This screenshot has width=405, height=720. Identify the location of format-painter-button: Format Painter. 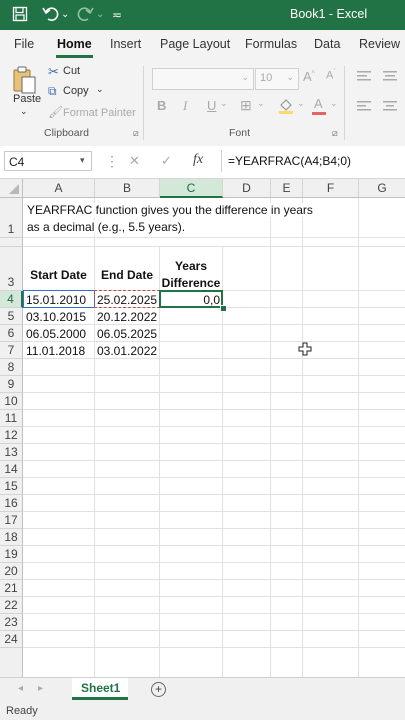
(99, 113).